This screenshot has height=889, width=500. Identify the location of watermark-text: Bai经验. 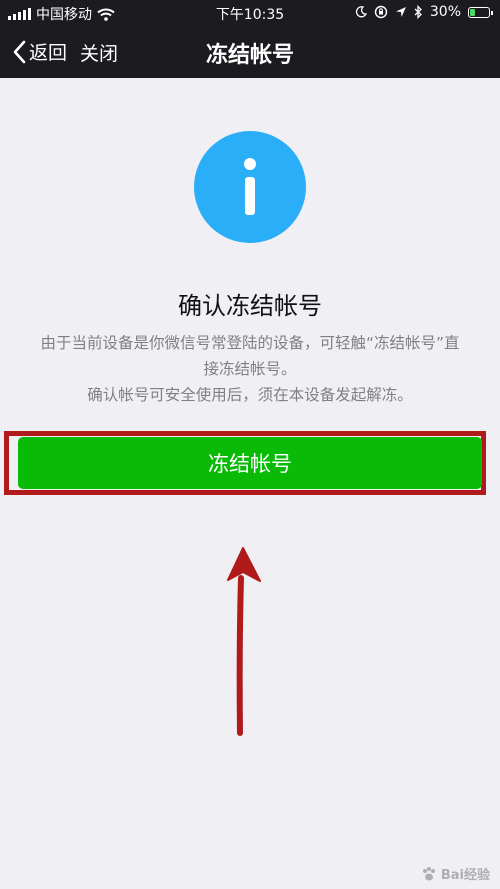
(465, 875).